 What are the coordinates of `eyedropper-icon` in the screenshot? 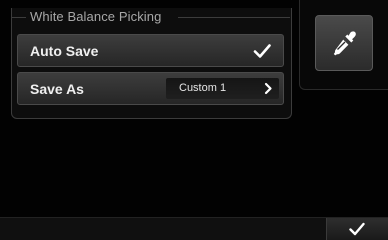 It's located at (344, 43).